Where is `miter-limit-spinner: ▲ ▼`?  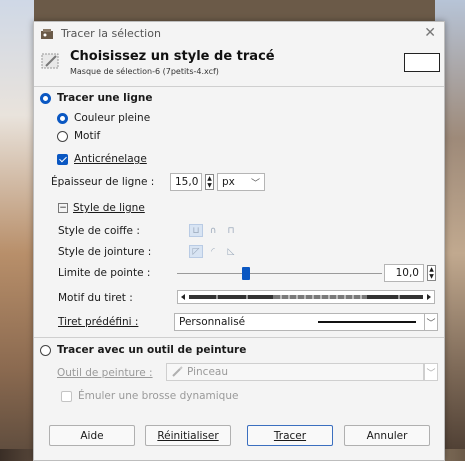
miter-limit-spinner: ▲ ▼ is located at coordinates (431, 273).